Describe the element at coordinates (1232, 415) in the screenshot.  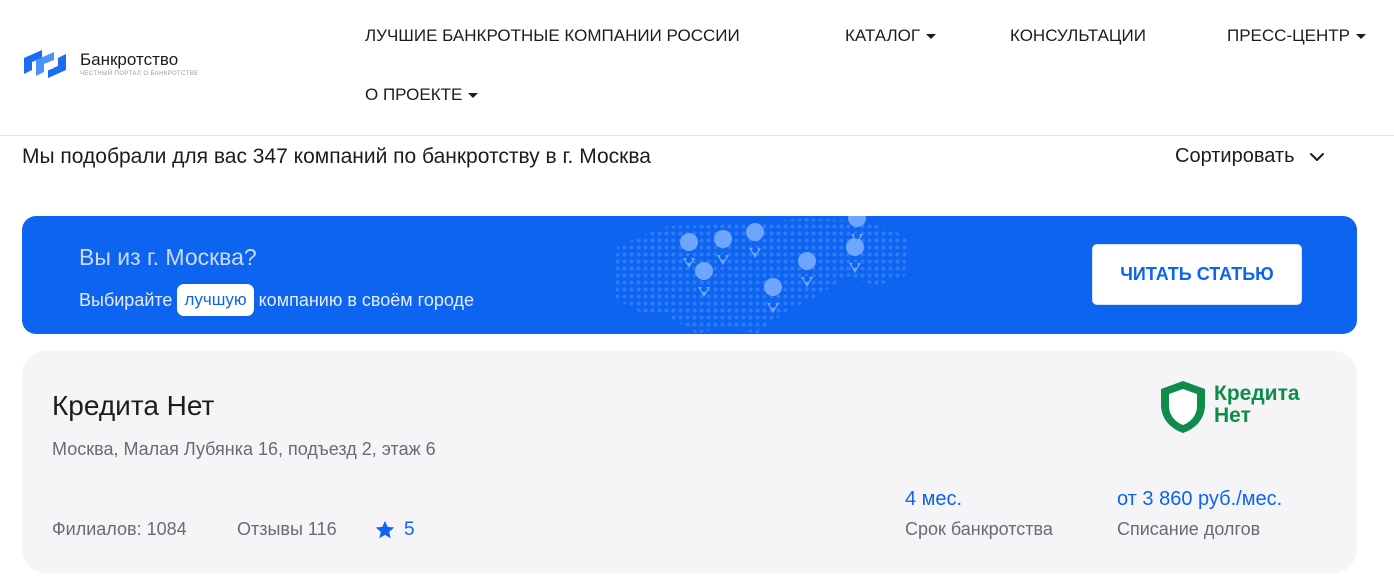
I see `company-logo-line2: Нет` at that location.